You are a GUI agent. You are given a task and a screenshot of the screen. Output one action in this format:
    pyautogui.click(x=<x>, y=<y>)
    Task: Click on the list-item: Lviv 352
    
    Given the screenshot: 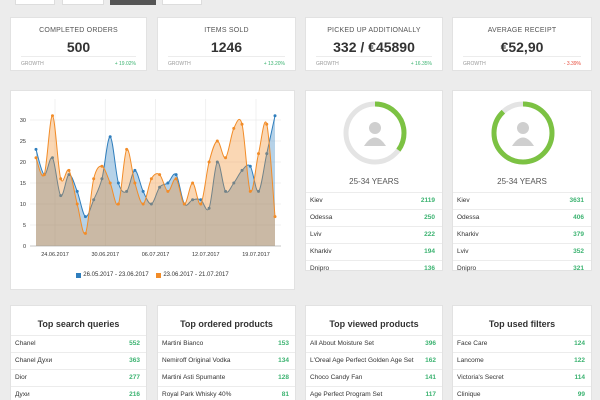 What is the action you would take?
    pyautogui.click(x=522, y=251)
    